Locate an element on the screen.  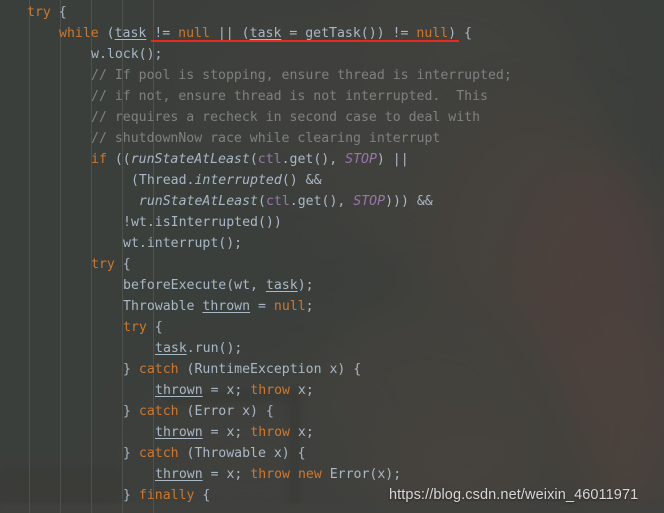
code-line: wt.interrupt(); is located at coordinates (182, 243).